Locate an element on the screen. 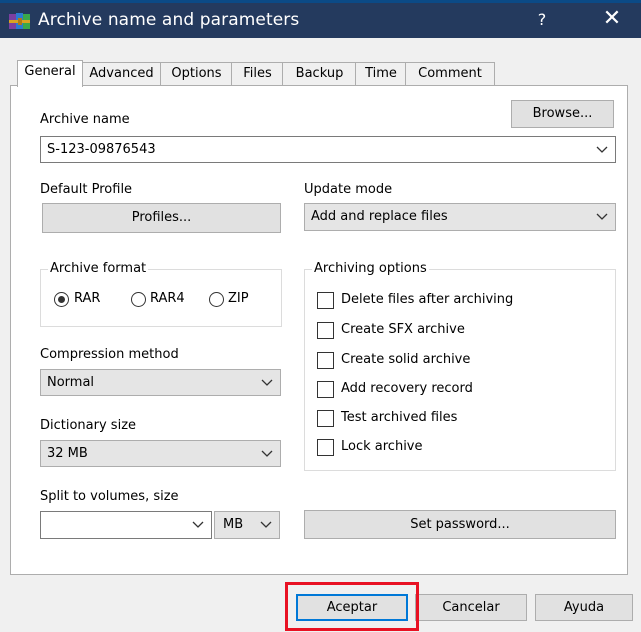  checkbox-create-solid is located at coordinates (325, 360).